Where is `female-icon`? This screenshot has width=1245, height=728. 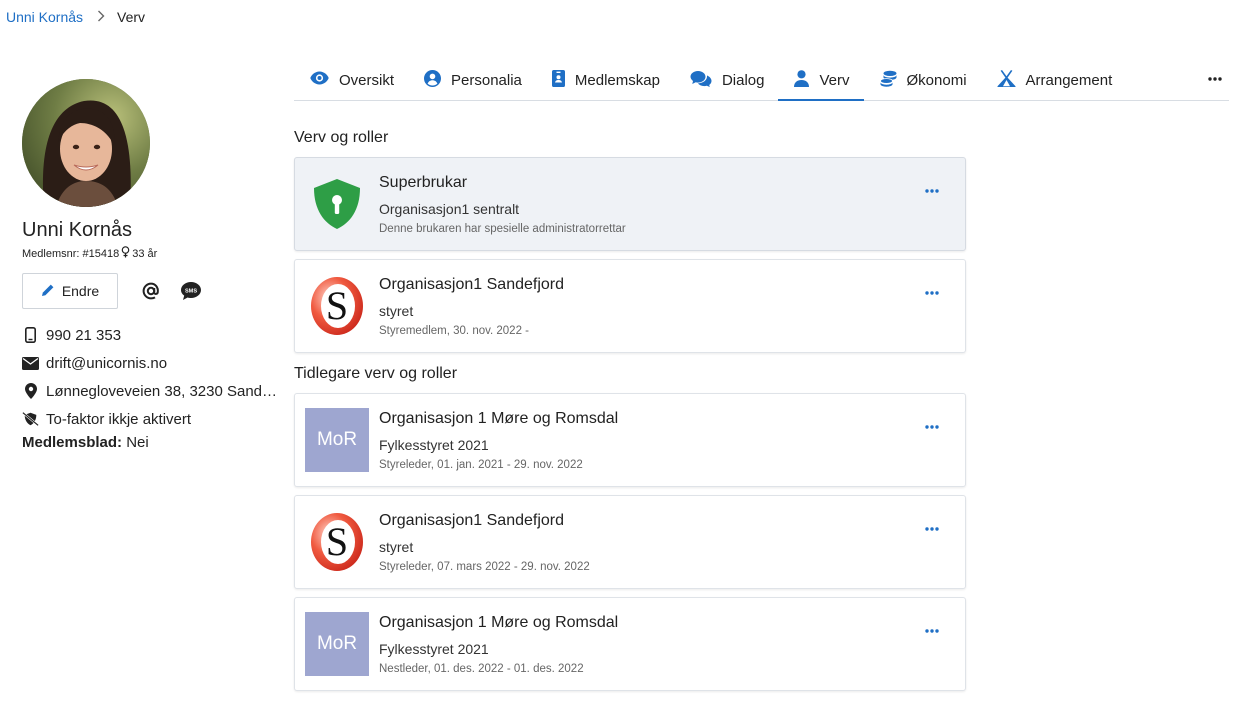
female-icon is located at coordinates (125, 253).